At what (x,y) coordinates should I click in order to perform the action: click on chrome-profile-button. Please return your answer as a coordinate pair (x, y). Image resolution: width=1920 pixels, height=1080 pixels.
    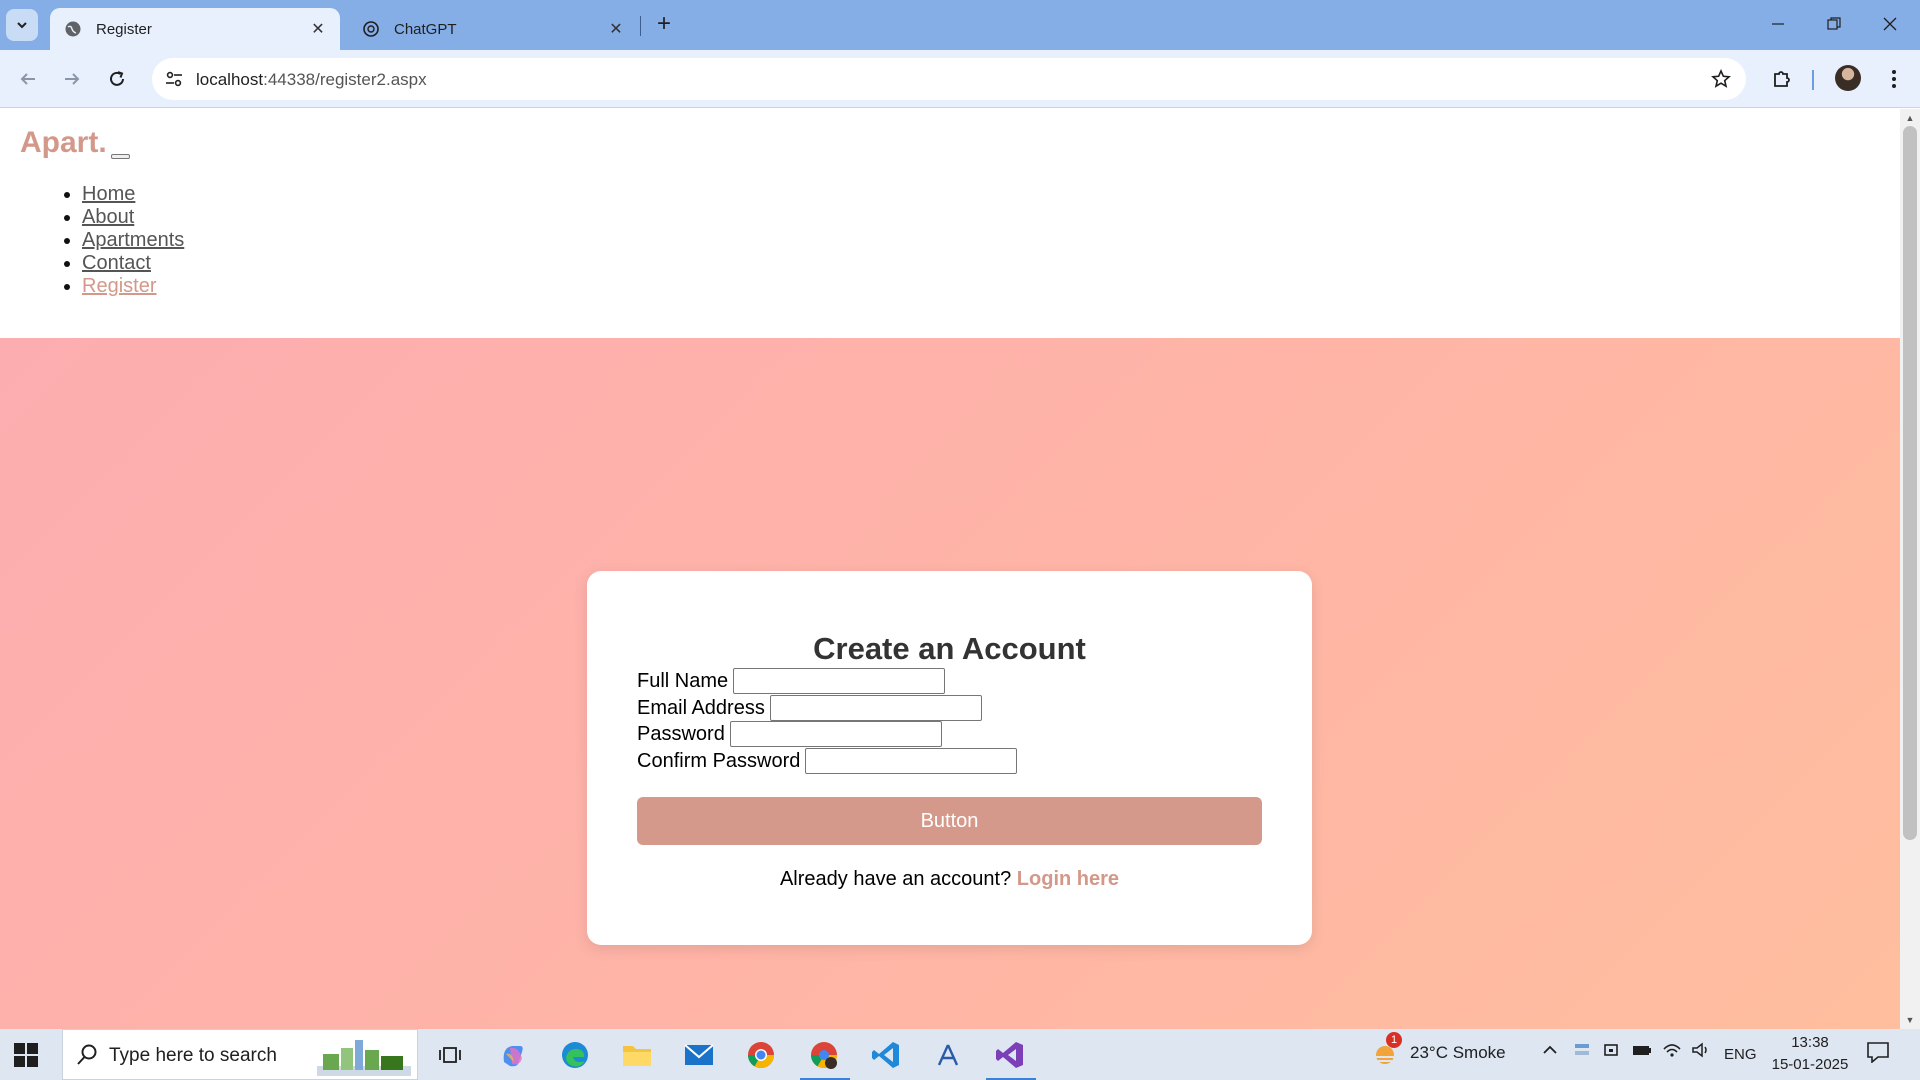
    Looking at the image, I should click on (825, 1057).